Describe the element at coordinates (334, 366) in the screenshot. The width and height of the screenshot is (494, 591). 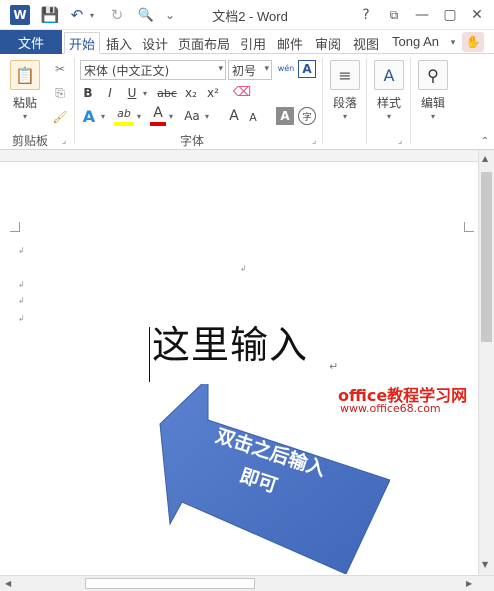
I see `paragraph-mark-icon: ↵` at that location.